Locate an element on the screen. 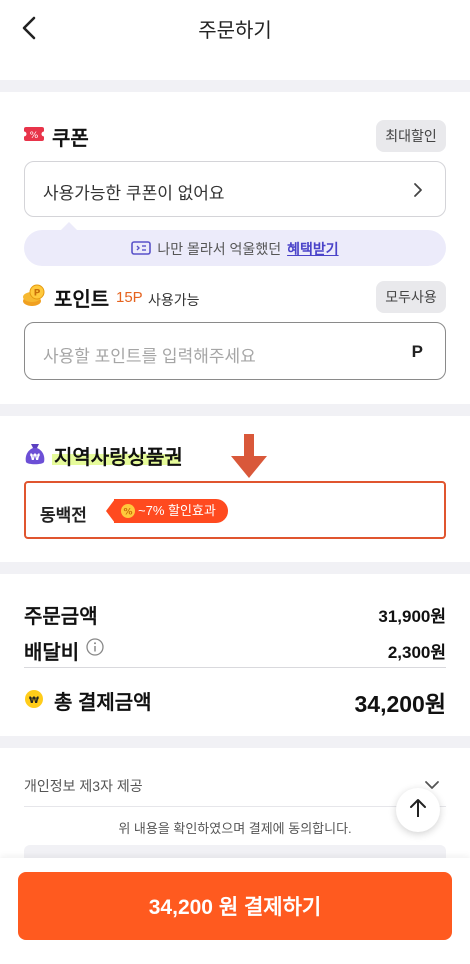 This screenshot has width=470, height=964. pay-bar: 34,200 원 결제하기 is located at coordinates (235, 911).